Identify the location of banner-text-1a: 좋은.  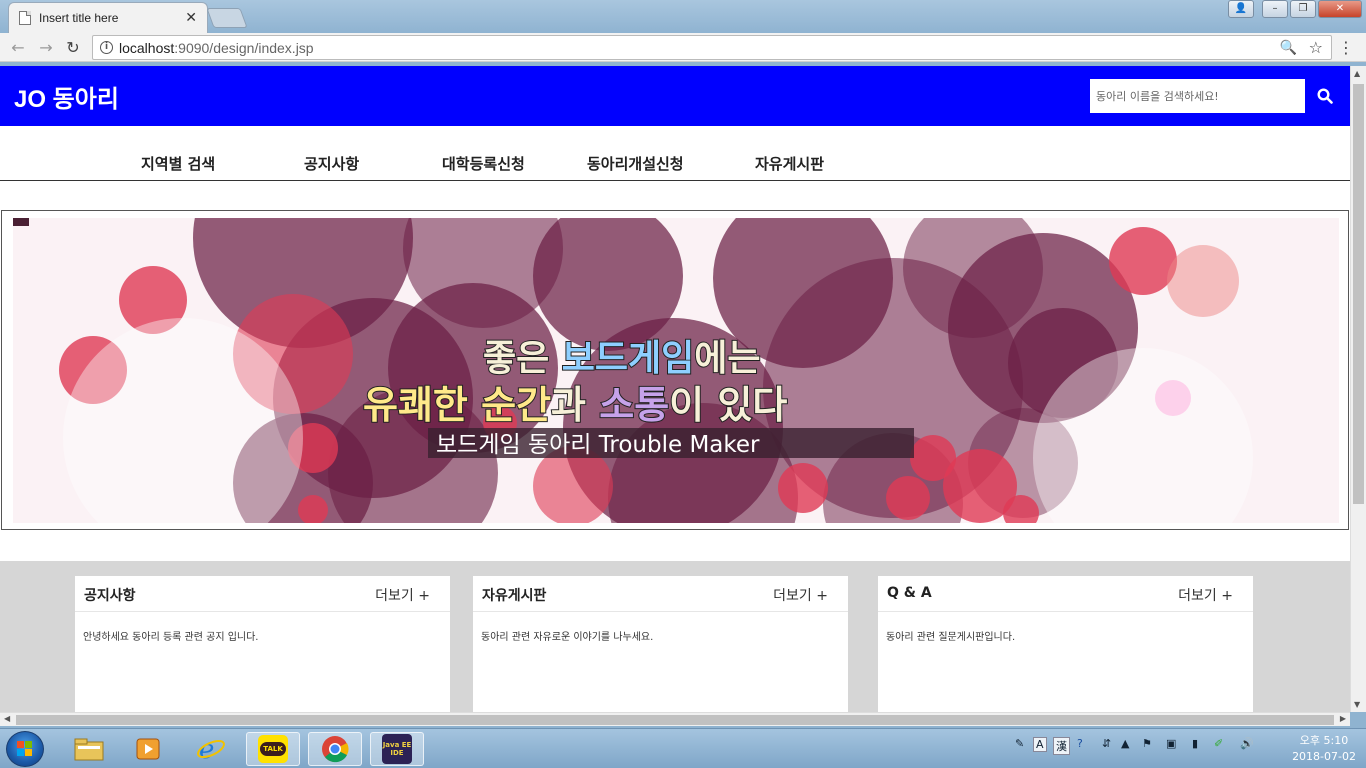
(522, 358).